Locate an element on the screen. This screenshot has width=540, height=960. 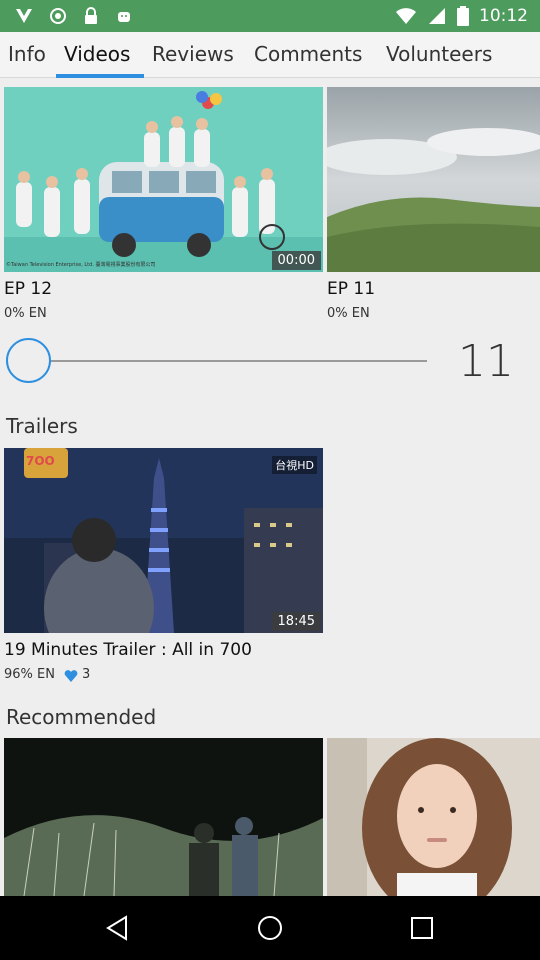
episode-slider-thumb is located at coordinates (28, 360).